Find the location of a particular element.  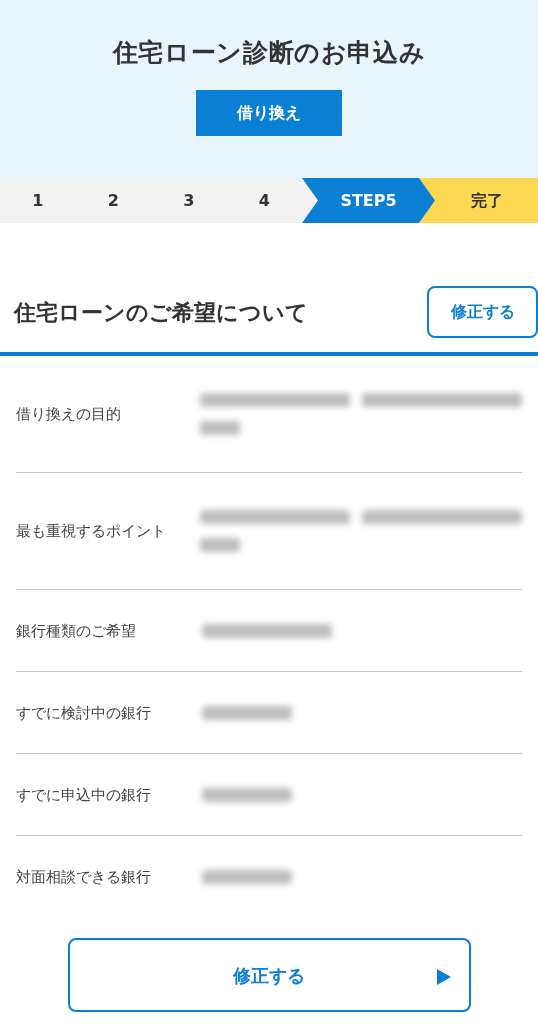

field-label: 最も重視するポイント is located at coordinates (91, 531).